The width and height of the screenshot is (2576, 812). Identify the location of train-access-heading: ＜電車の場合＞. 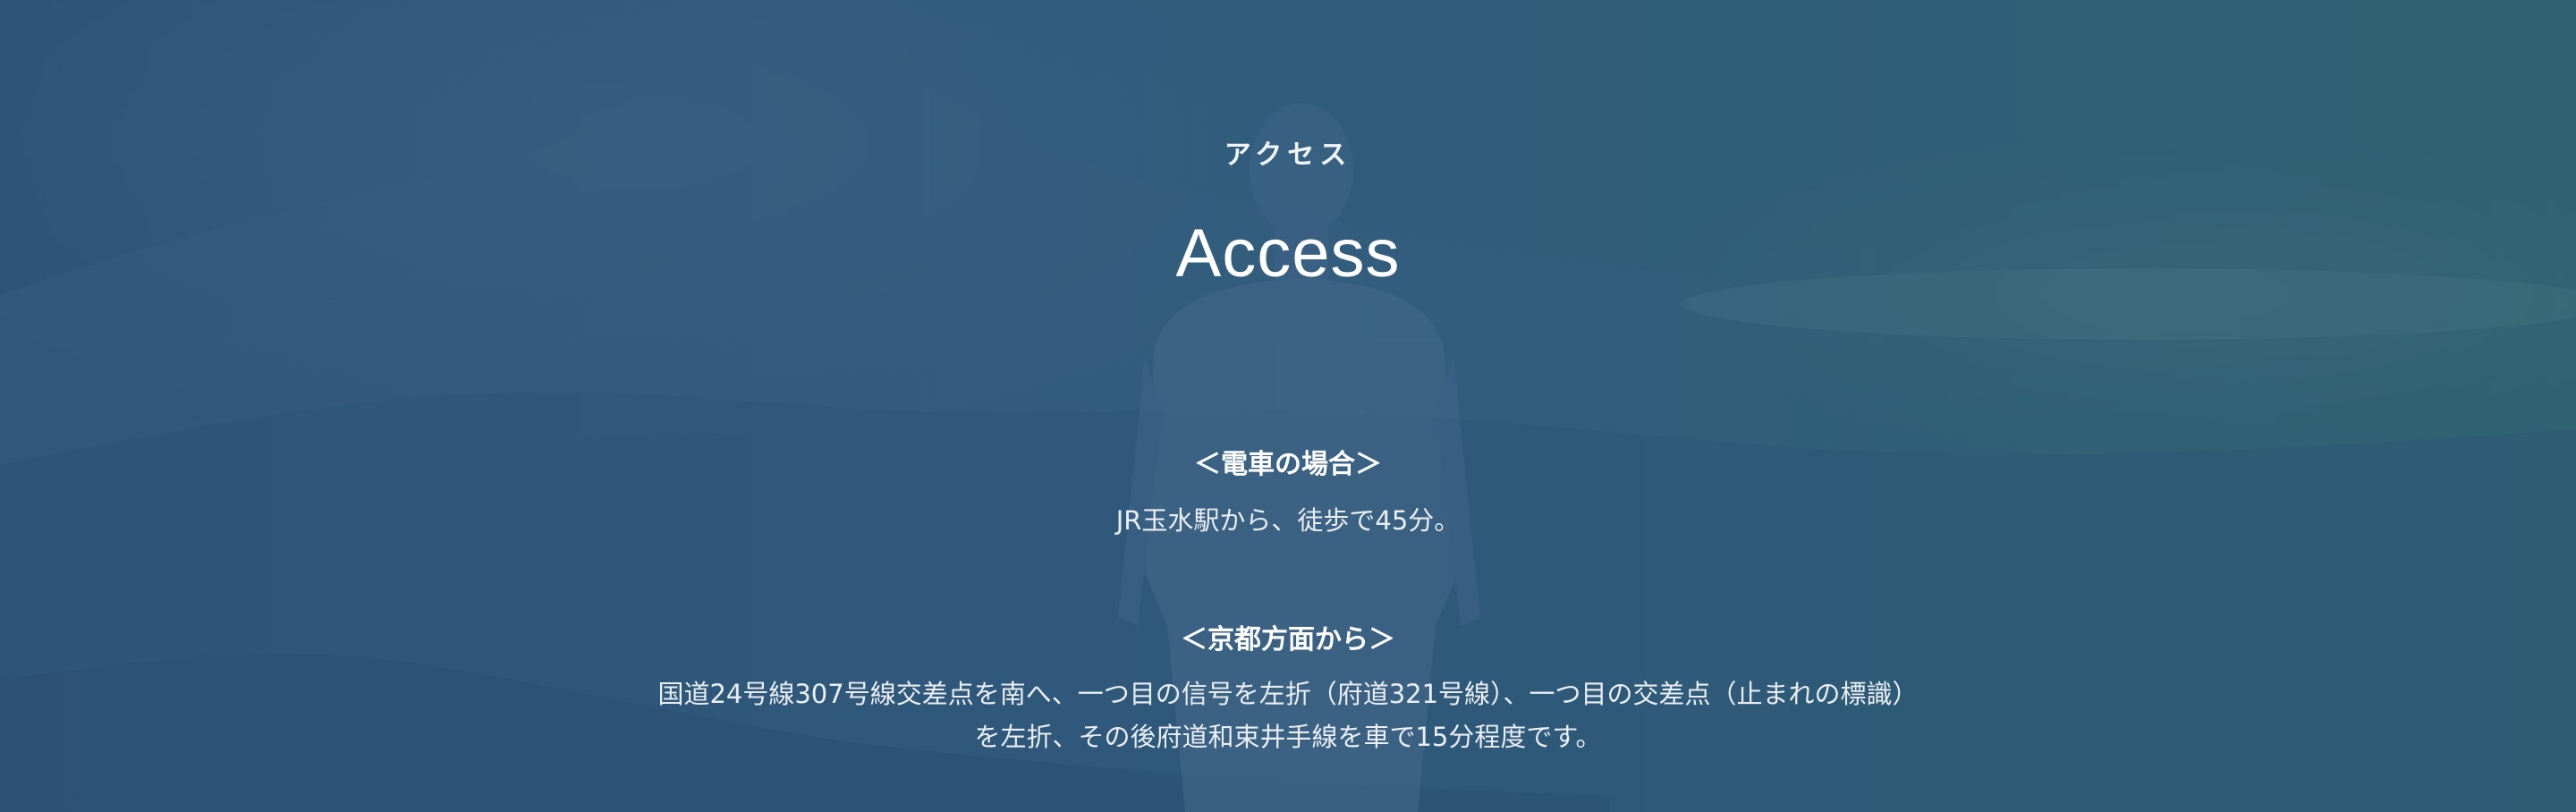
(1288, 465).